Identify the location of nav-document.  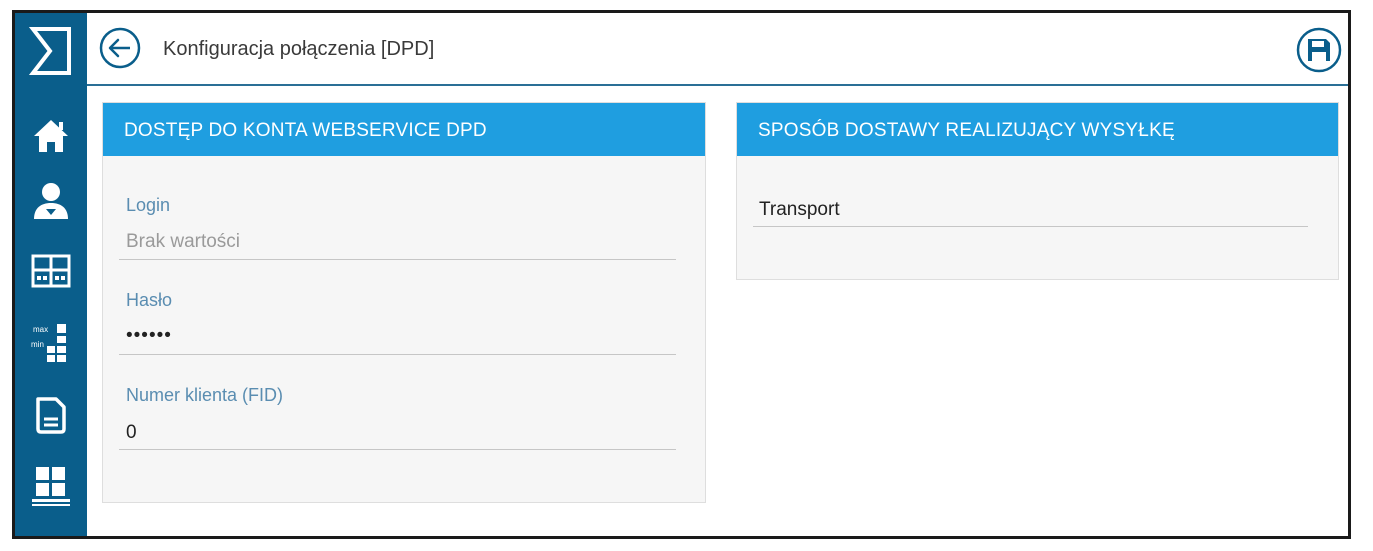
(51, 415).